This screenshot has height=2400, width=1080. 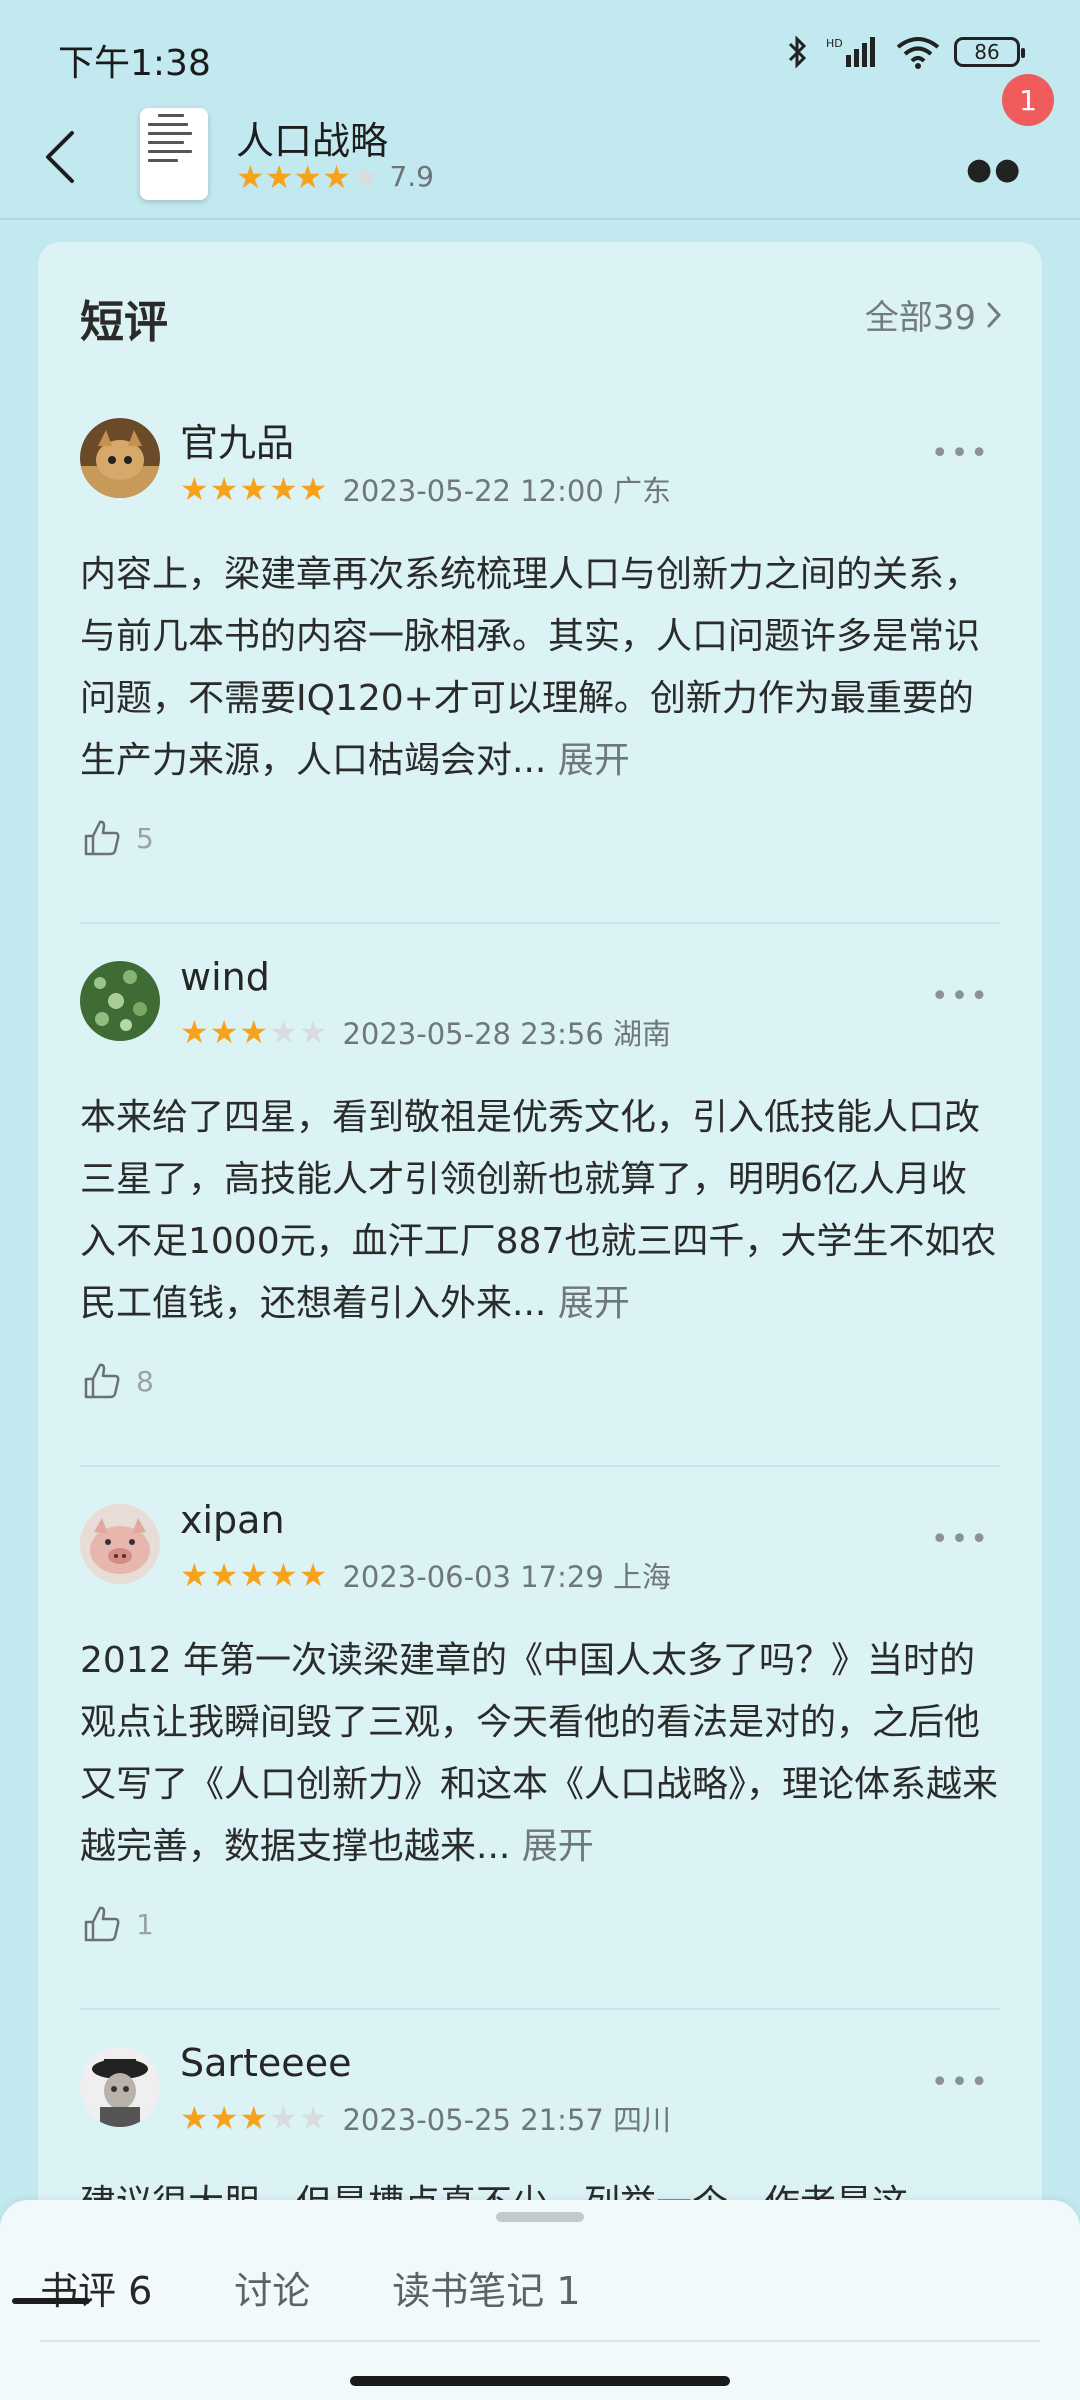 What do you see at coordinates (145, 838) in the screenshot?
I see `like-count: 5` at bounding box center [145, 838].